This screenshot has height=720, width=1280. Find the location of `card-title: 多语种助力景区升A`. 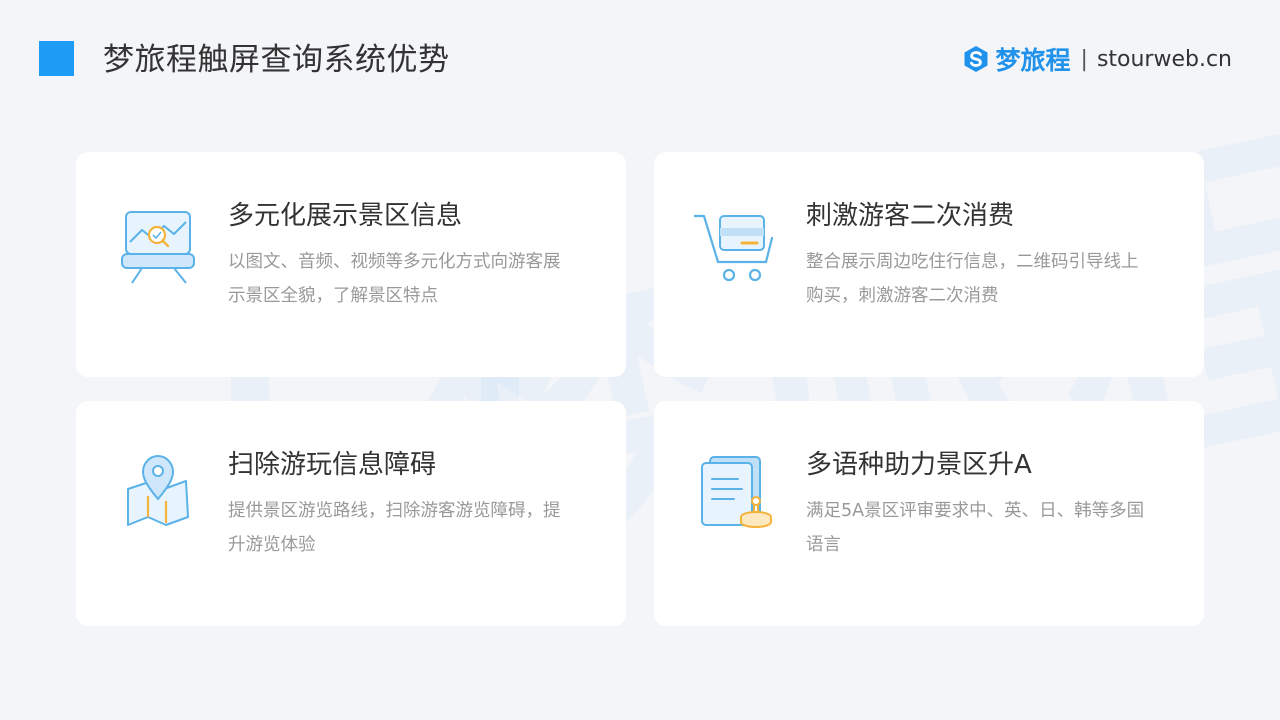

card-title: 多语种助力景区升A is located at coordinates (919, 465).